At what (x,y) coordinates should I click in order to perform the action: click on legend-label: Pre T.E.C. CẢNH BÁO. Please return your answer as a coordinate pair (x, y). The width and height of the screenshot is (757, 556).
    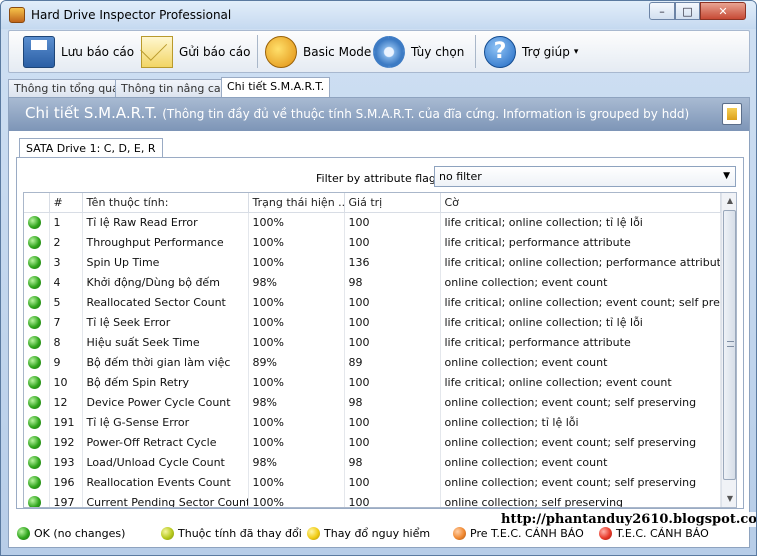
    Looking at the image, I should click on (527, 533).